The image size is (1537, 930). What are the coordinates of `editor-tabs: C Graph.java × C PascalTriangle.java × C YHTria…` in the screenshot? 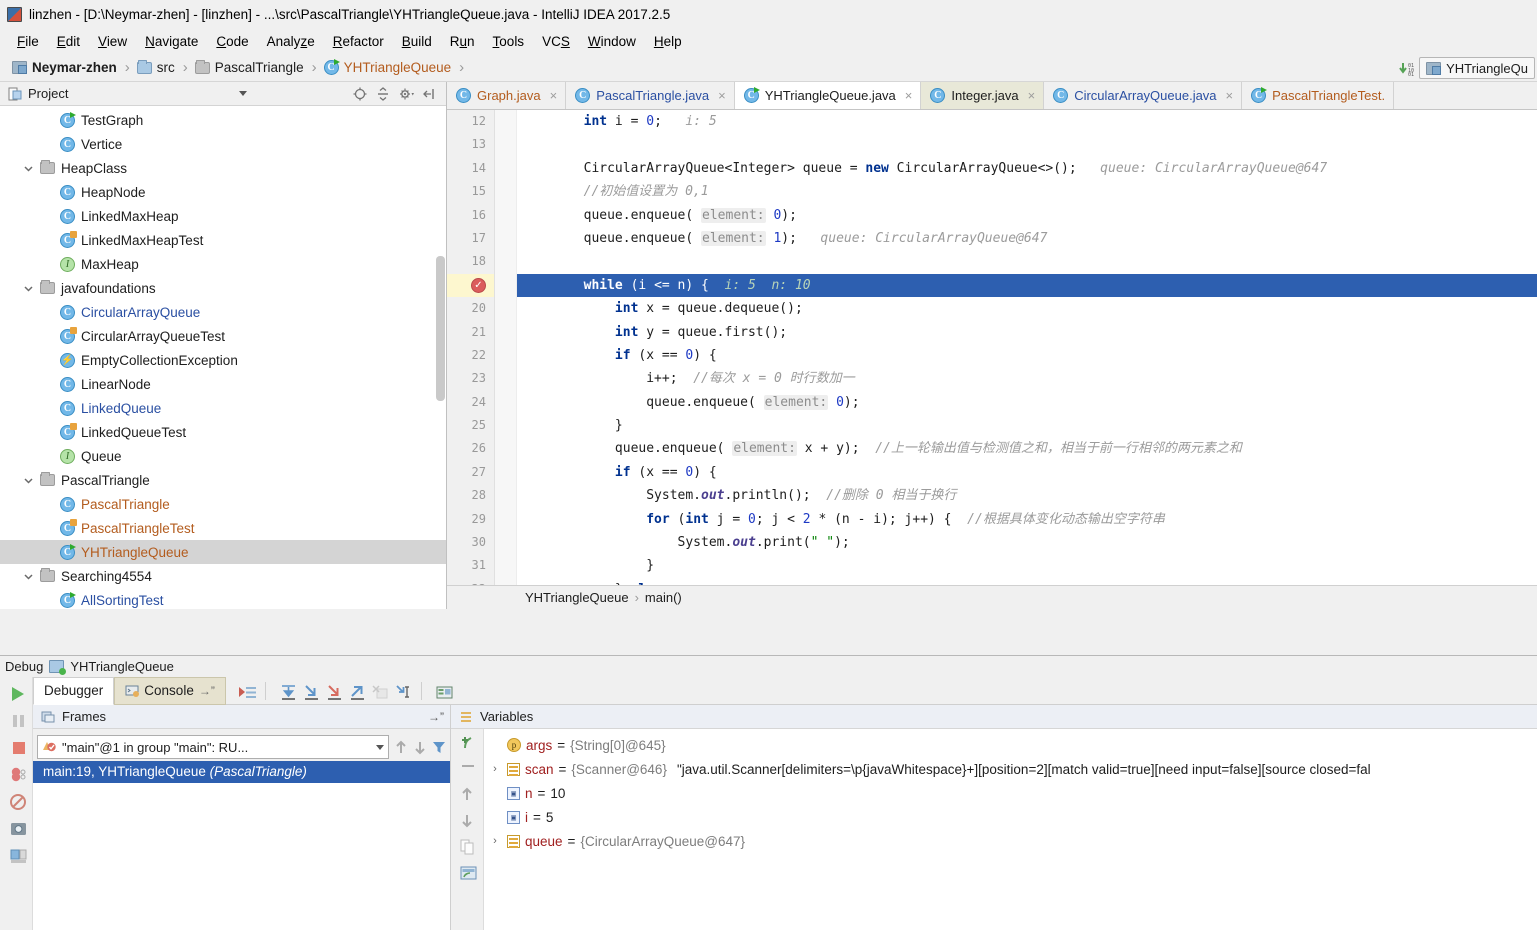 It's located at (992, 96).